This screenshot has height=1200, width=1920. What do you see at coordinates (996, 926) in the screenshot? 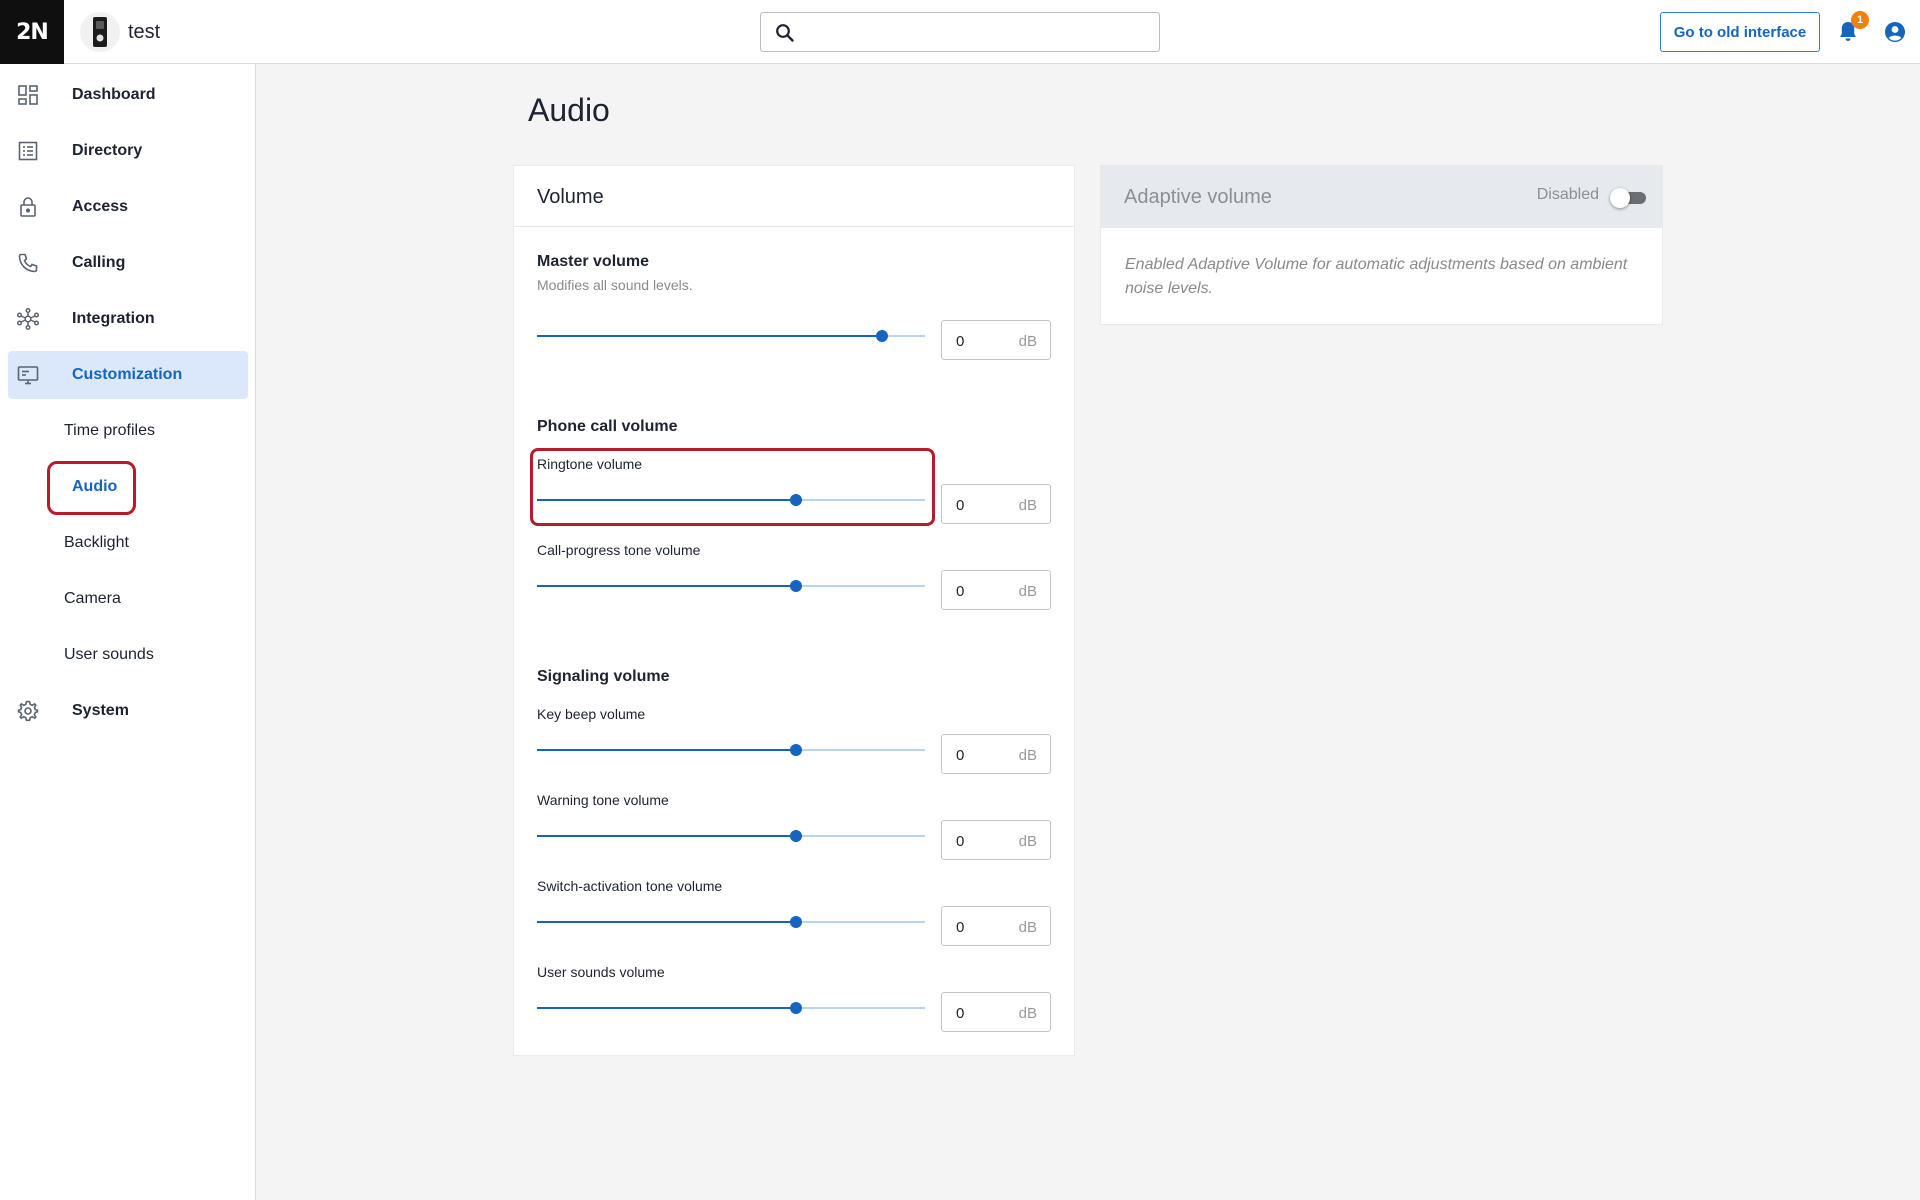
I see `switch-activation-volume-input: 0 dB` at bounding box center [996, 926].